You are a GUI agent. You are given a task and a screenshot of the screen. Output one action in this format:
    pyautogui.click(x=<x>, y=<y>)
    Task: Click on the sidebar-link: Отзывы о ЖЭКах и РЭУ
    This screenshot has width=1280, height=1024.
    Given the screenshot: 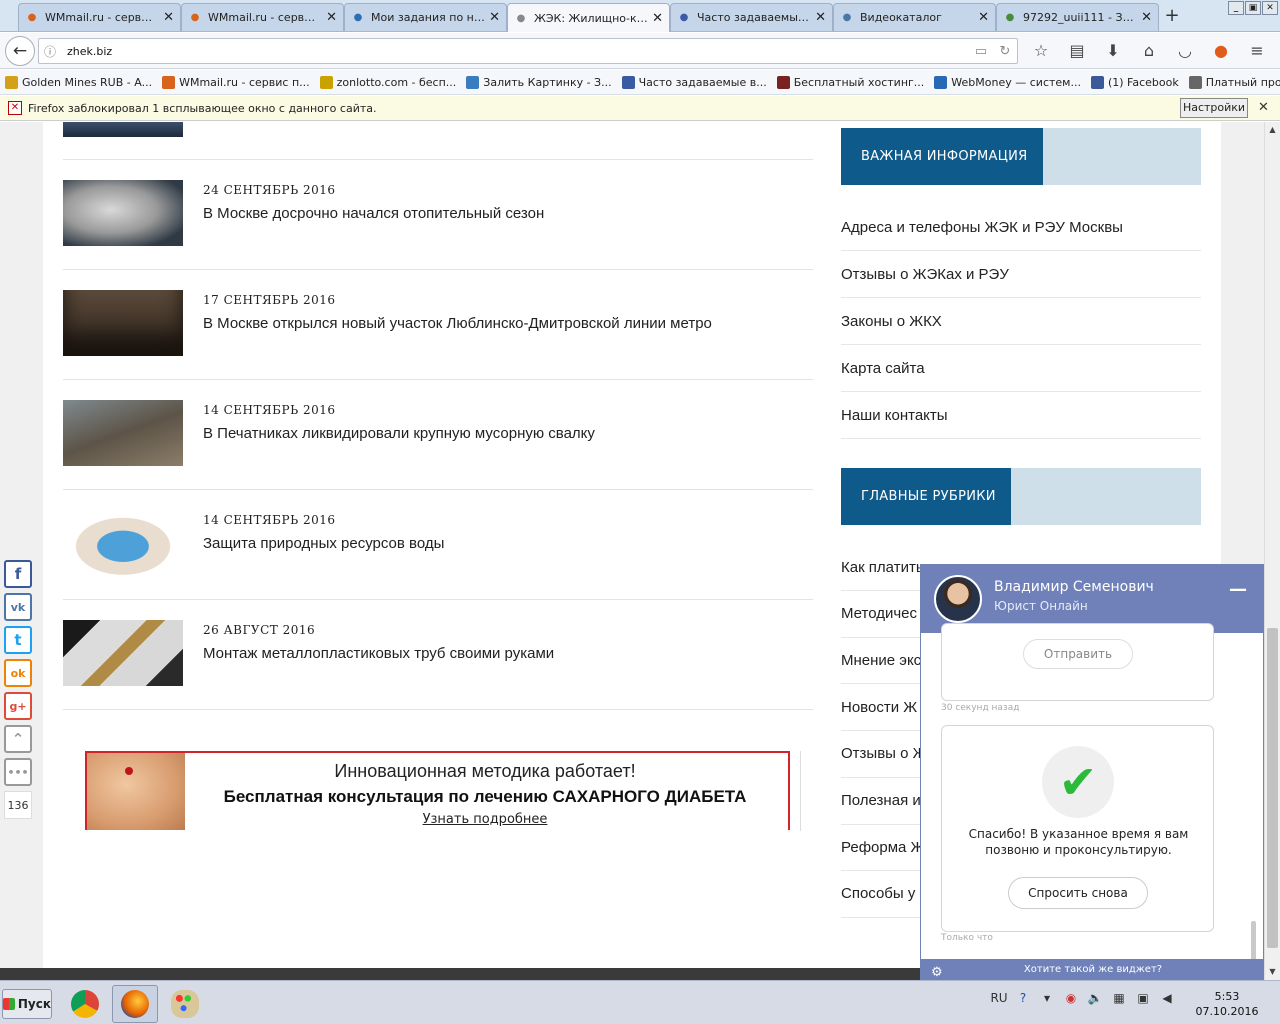 What is the action you would take?
    pyautogui.click(x=1021, y=274)
    